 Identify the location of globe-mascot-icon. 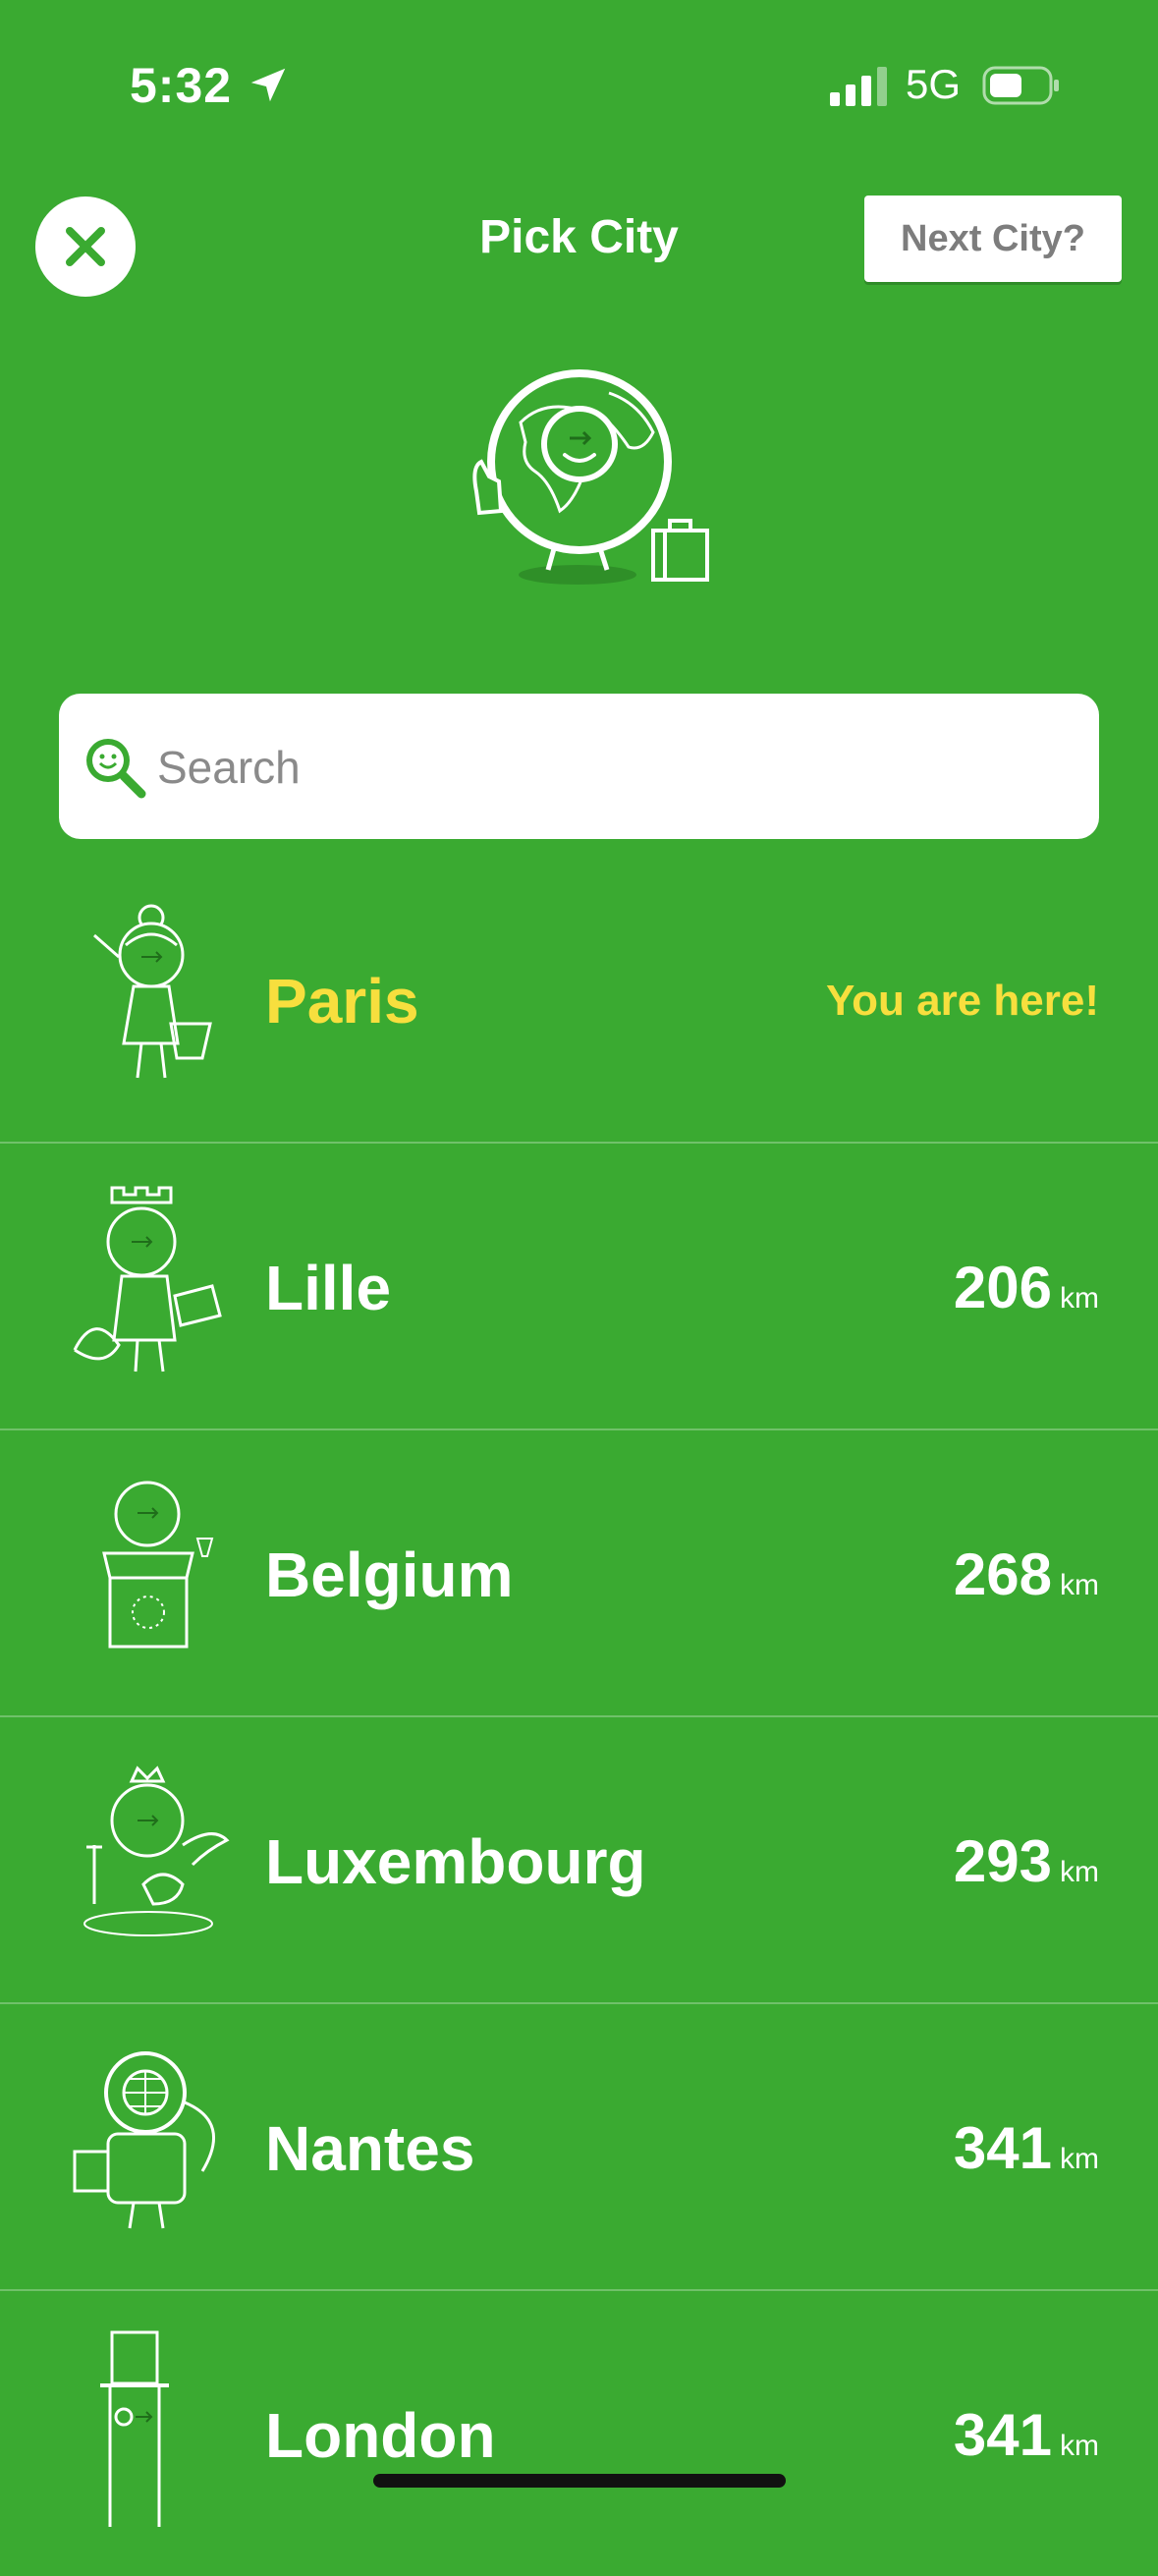
(590, 477).